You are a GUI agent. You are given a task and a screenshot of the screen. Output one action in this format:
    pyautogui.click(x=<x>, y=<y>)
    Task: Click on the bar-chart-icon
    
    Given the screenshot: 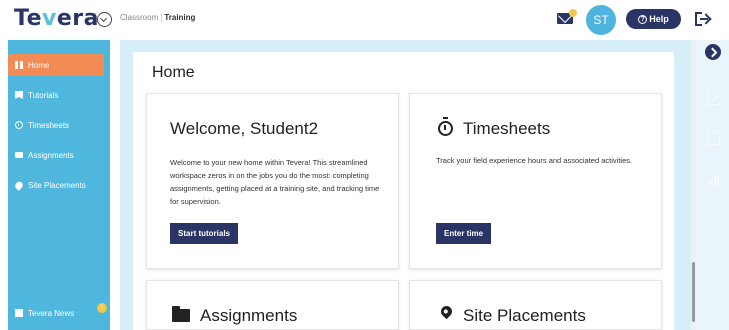 What is the action you would take?
    pyautogui.click(x=713, y=178)
    